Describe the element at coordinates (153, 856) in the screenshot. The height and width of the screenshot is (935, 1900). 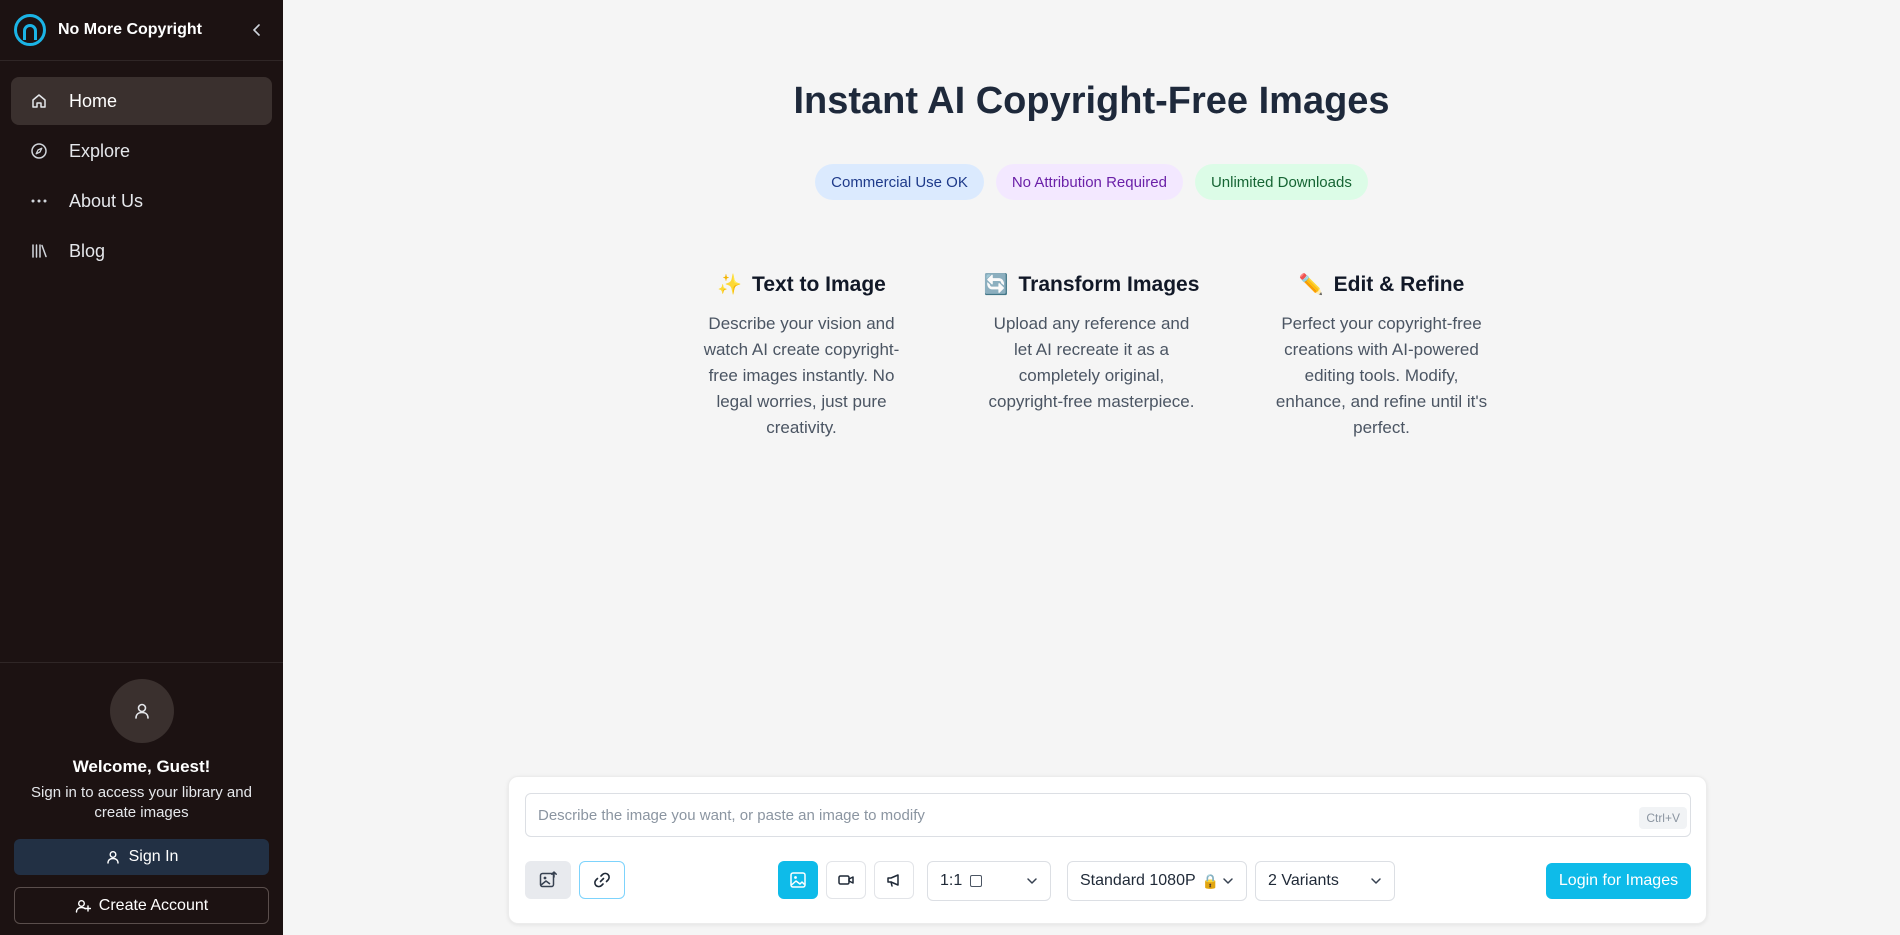
I see `sign-in-label: Sign In` at that location.